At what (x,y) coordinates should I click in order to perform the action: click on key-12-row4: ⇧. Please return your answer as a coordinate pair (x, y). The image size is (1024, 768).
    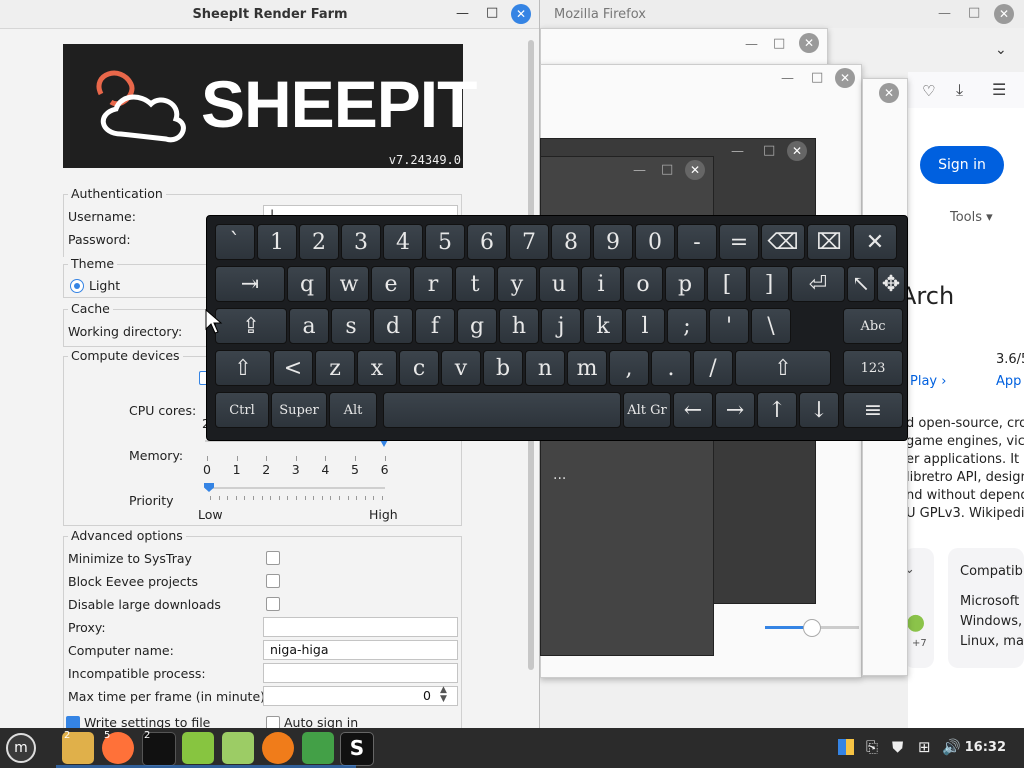
    Looking at the image, I should click on (783, 368).